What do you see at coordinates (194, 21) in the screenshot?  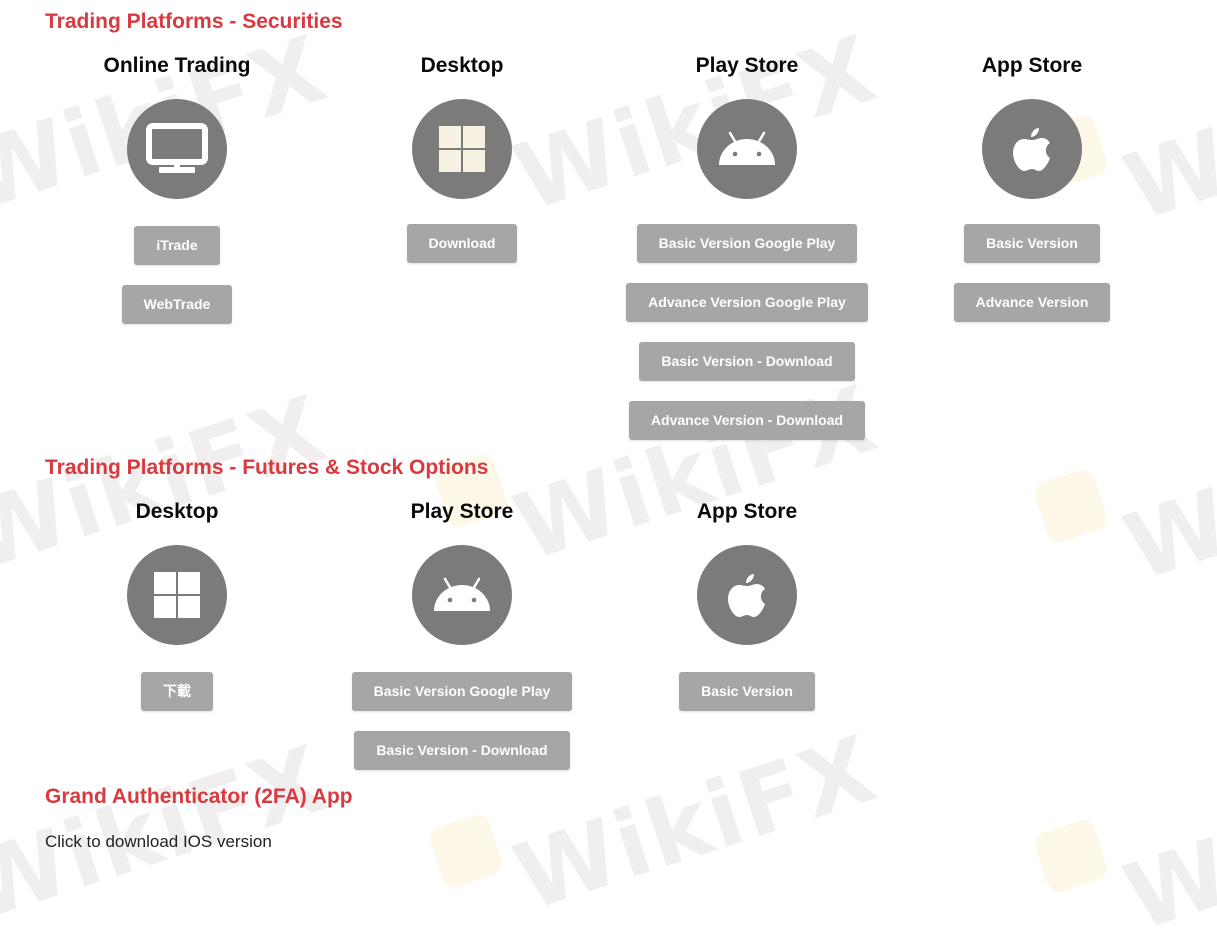 I see `section-title-securities: Trading Platforms - Securities` at bounding box center [194, 21].